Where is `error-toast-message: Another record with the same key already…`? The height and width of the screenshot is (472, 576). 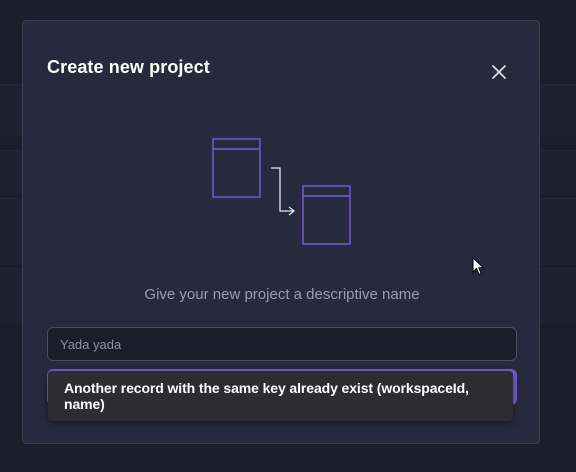
error-toast-message: Another record with the same key already… is located at coordinates (266, 396).